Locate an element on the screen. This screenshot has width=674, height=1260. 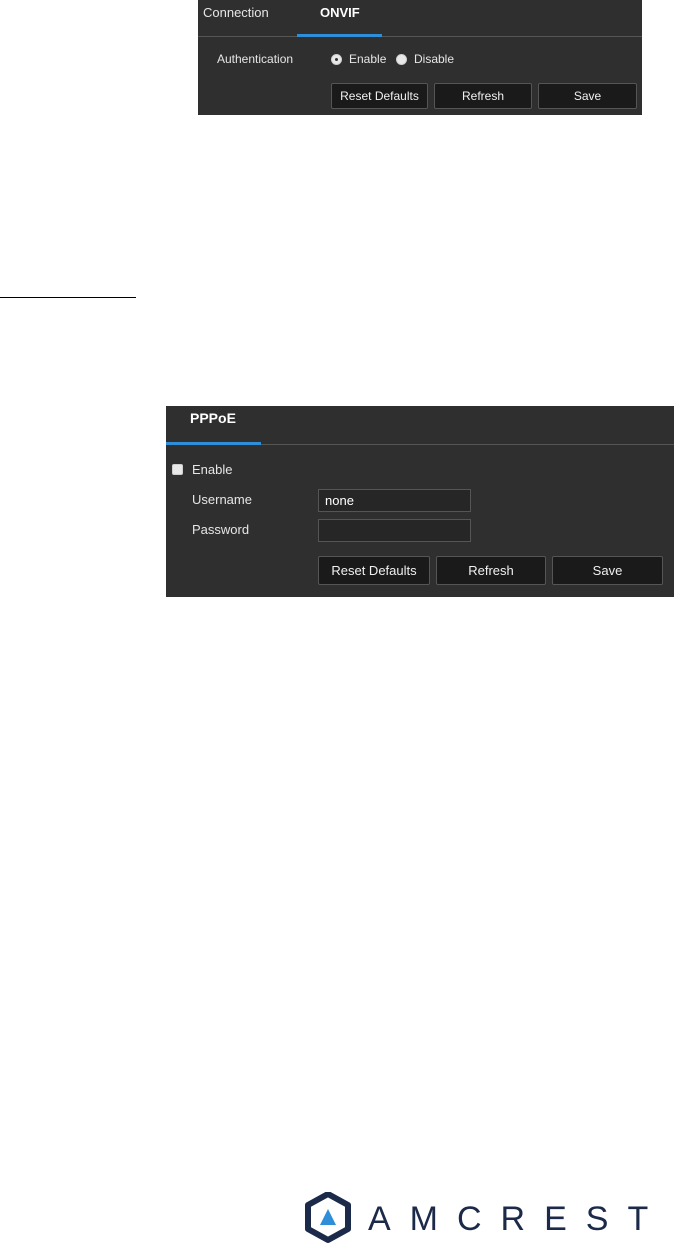
disable-radio is located at coordinates (401, 59).